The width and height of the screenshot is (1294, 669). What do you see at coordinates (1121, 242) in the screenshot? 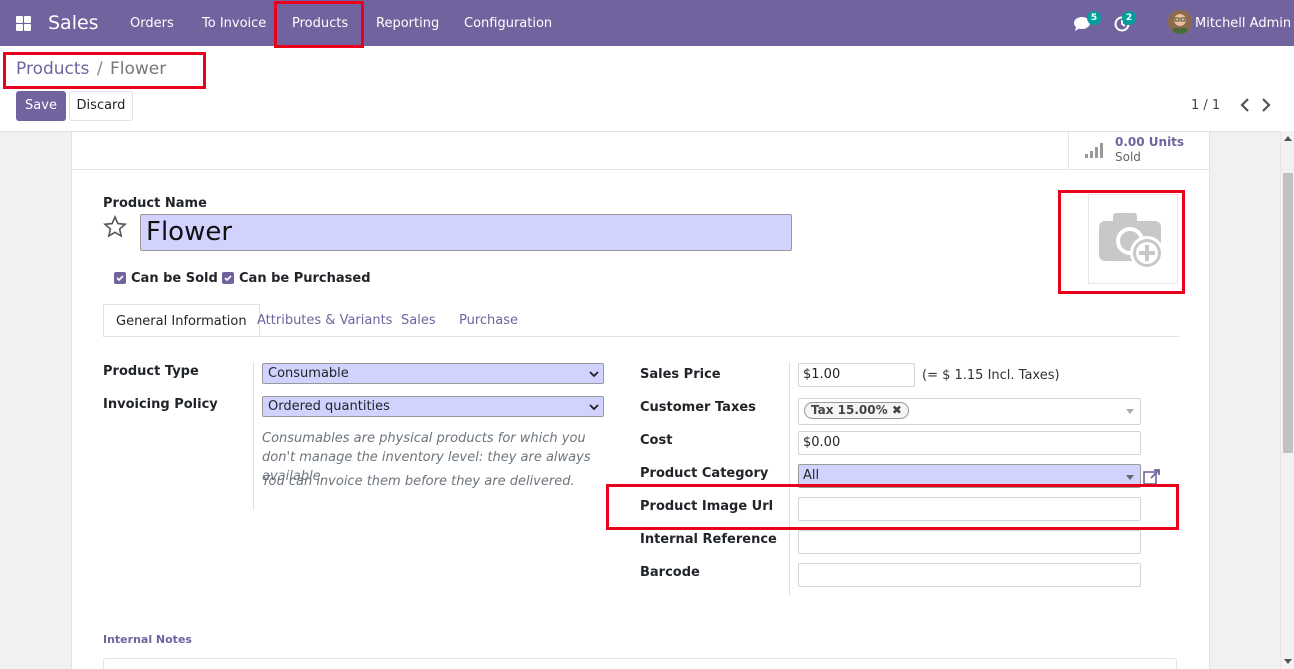
I see `product-image-highlight` at bounding box center [1121, 242].